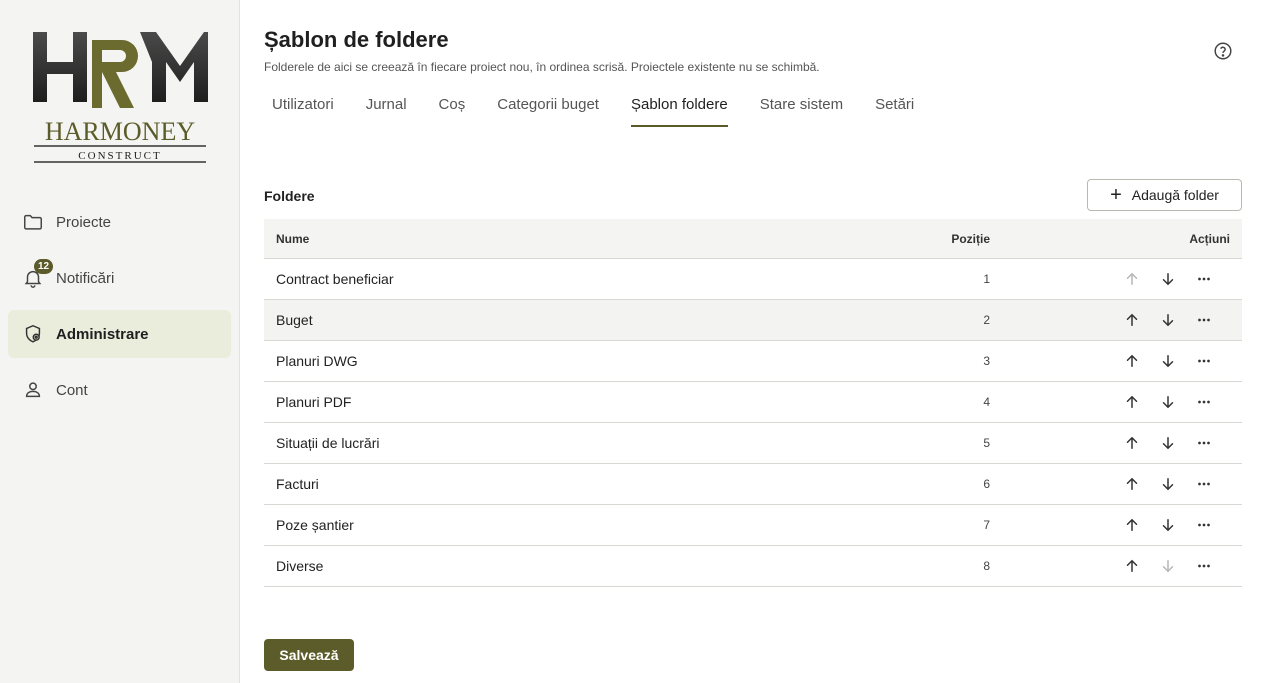  What do you see at coordinates (294, 320) in the screenshot?
I see `folder-name: Buget` at bounding box center [294, 320].